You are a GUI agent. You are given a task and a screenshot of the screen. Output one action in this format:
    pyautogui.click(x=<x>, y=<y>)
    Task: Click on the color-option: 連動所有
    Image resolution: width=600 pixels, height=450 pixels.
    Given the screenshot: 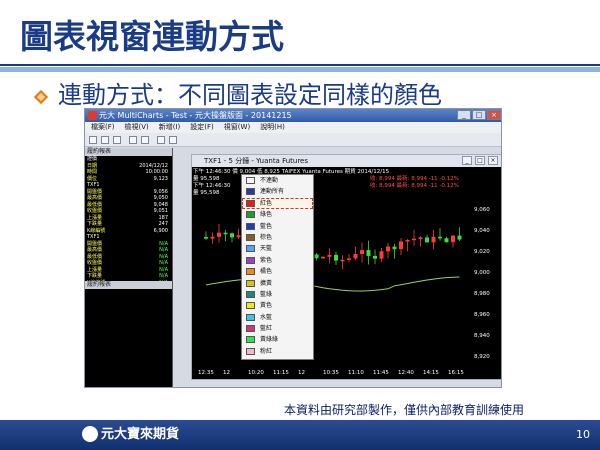 What is the action you would take?
    pyautogui.click(x=277, y=191)
    